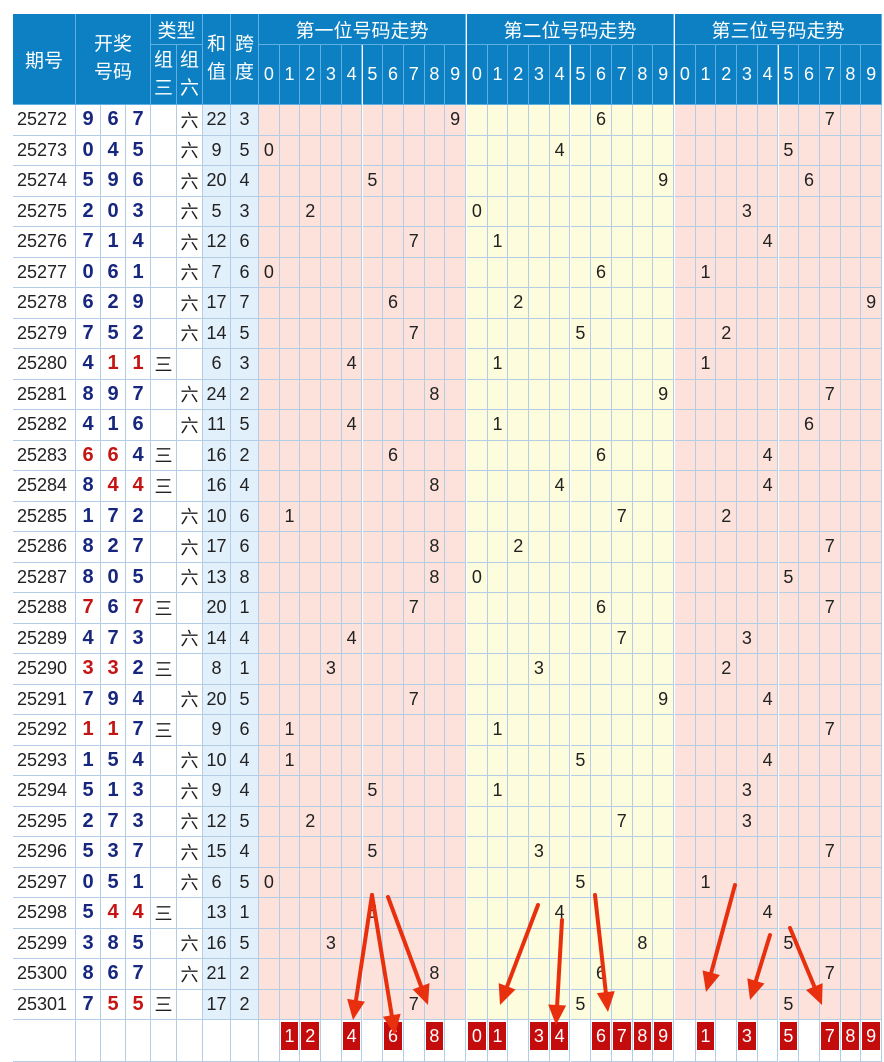 The width and height of the screenshot is (884, 1062). I want to click on header-pos3-digit-1: 1, so click(706, 75).